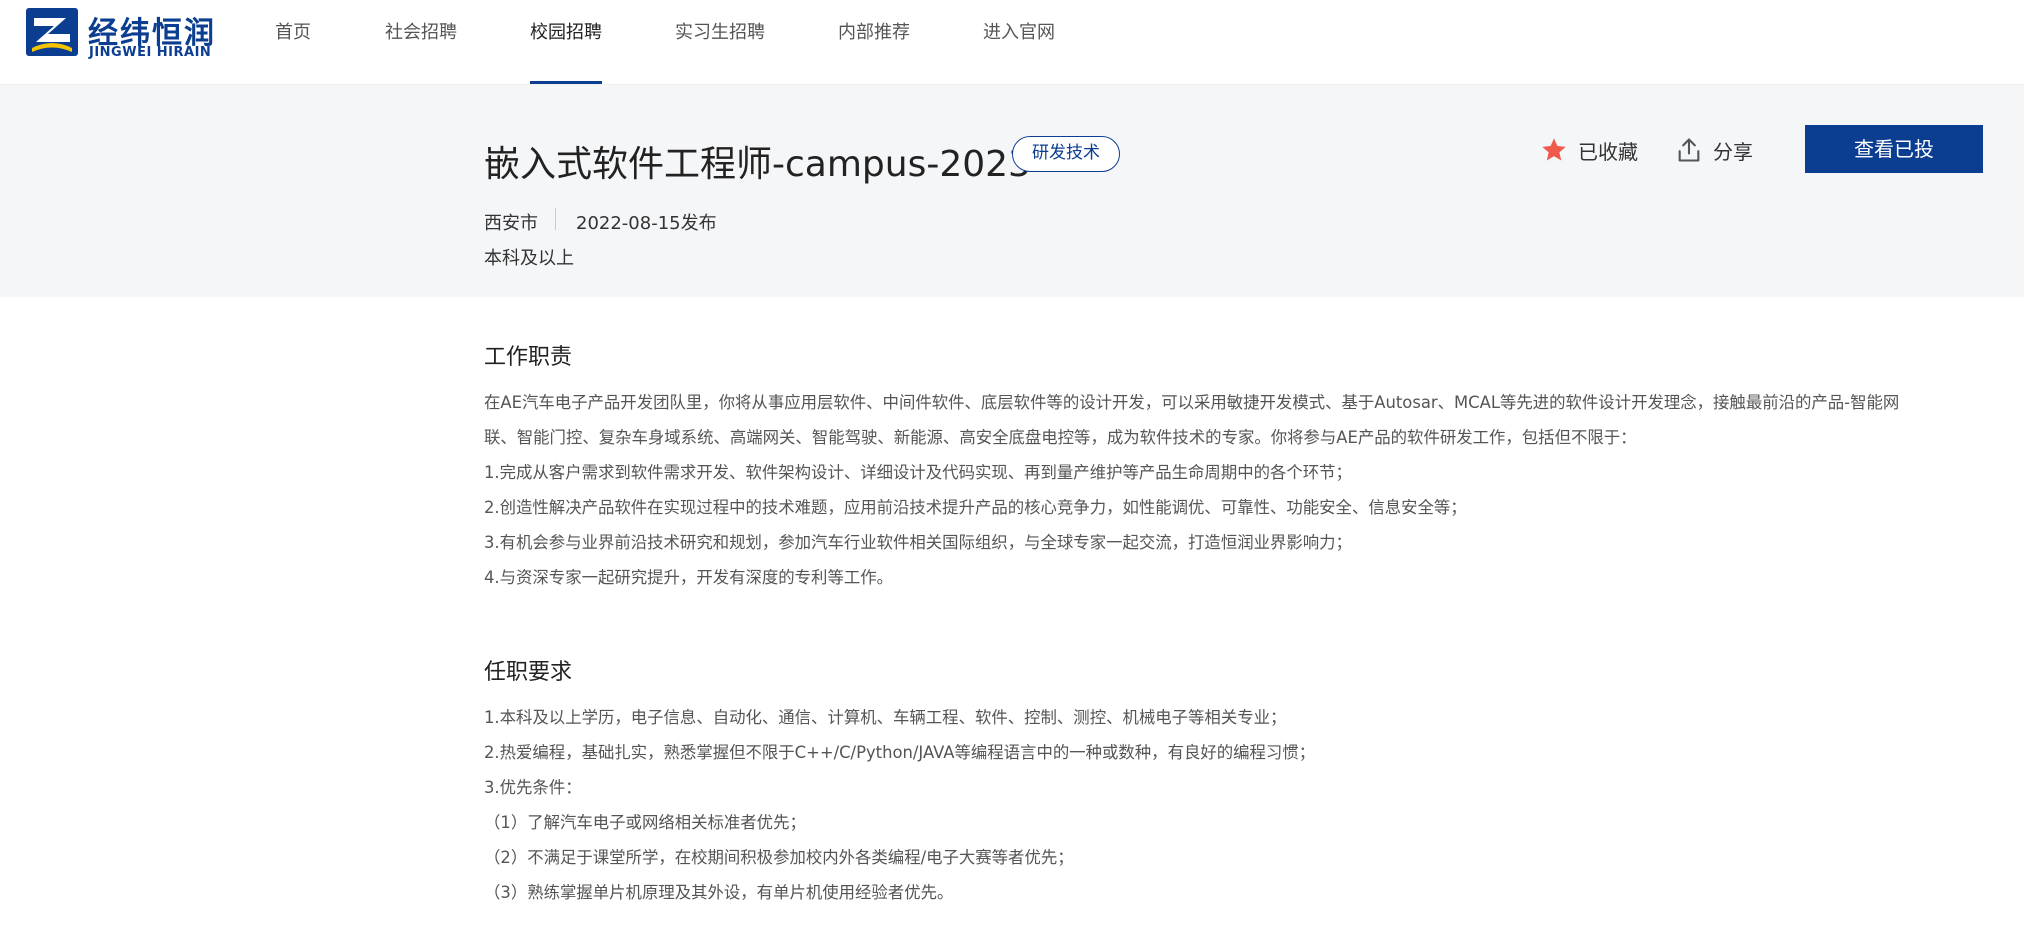  I want to click on share-label: 分享, so click(1733, 151).